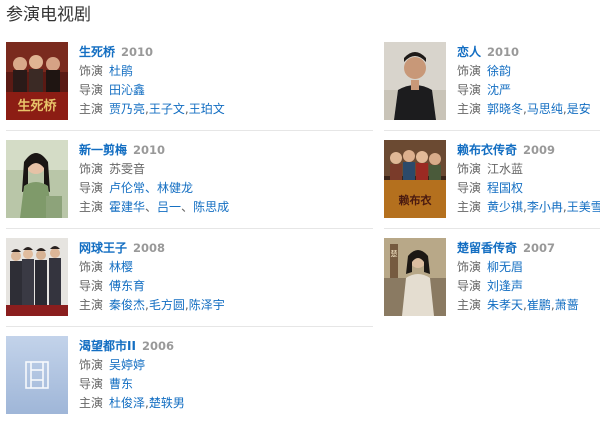  What do you see at coordinates (127, 305) in the screenshot?
I see `cast-link: 秦俊杰` at bounding box center [127, 305].